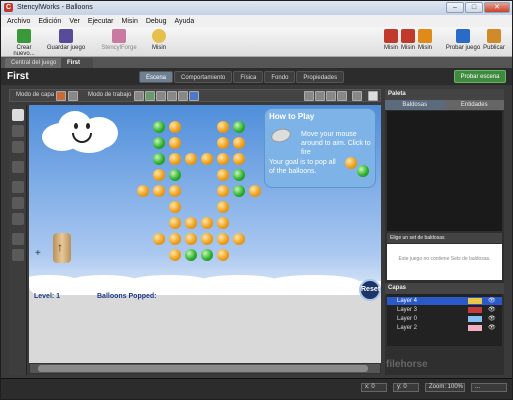  Describe the element at coordinates (18, 131) in the screenshot. I see `pencil-tool-icon` at that location.